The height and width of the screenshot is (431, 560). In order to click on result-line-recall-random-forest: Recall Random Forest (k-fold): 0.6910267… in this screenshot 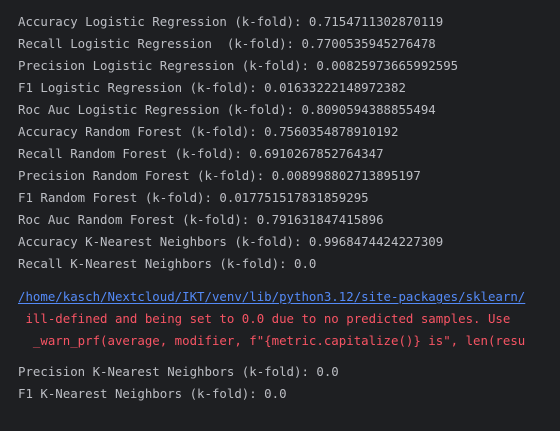, I will do `click(201, 153)`.